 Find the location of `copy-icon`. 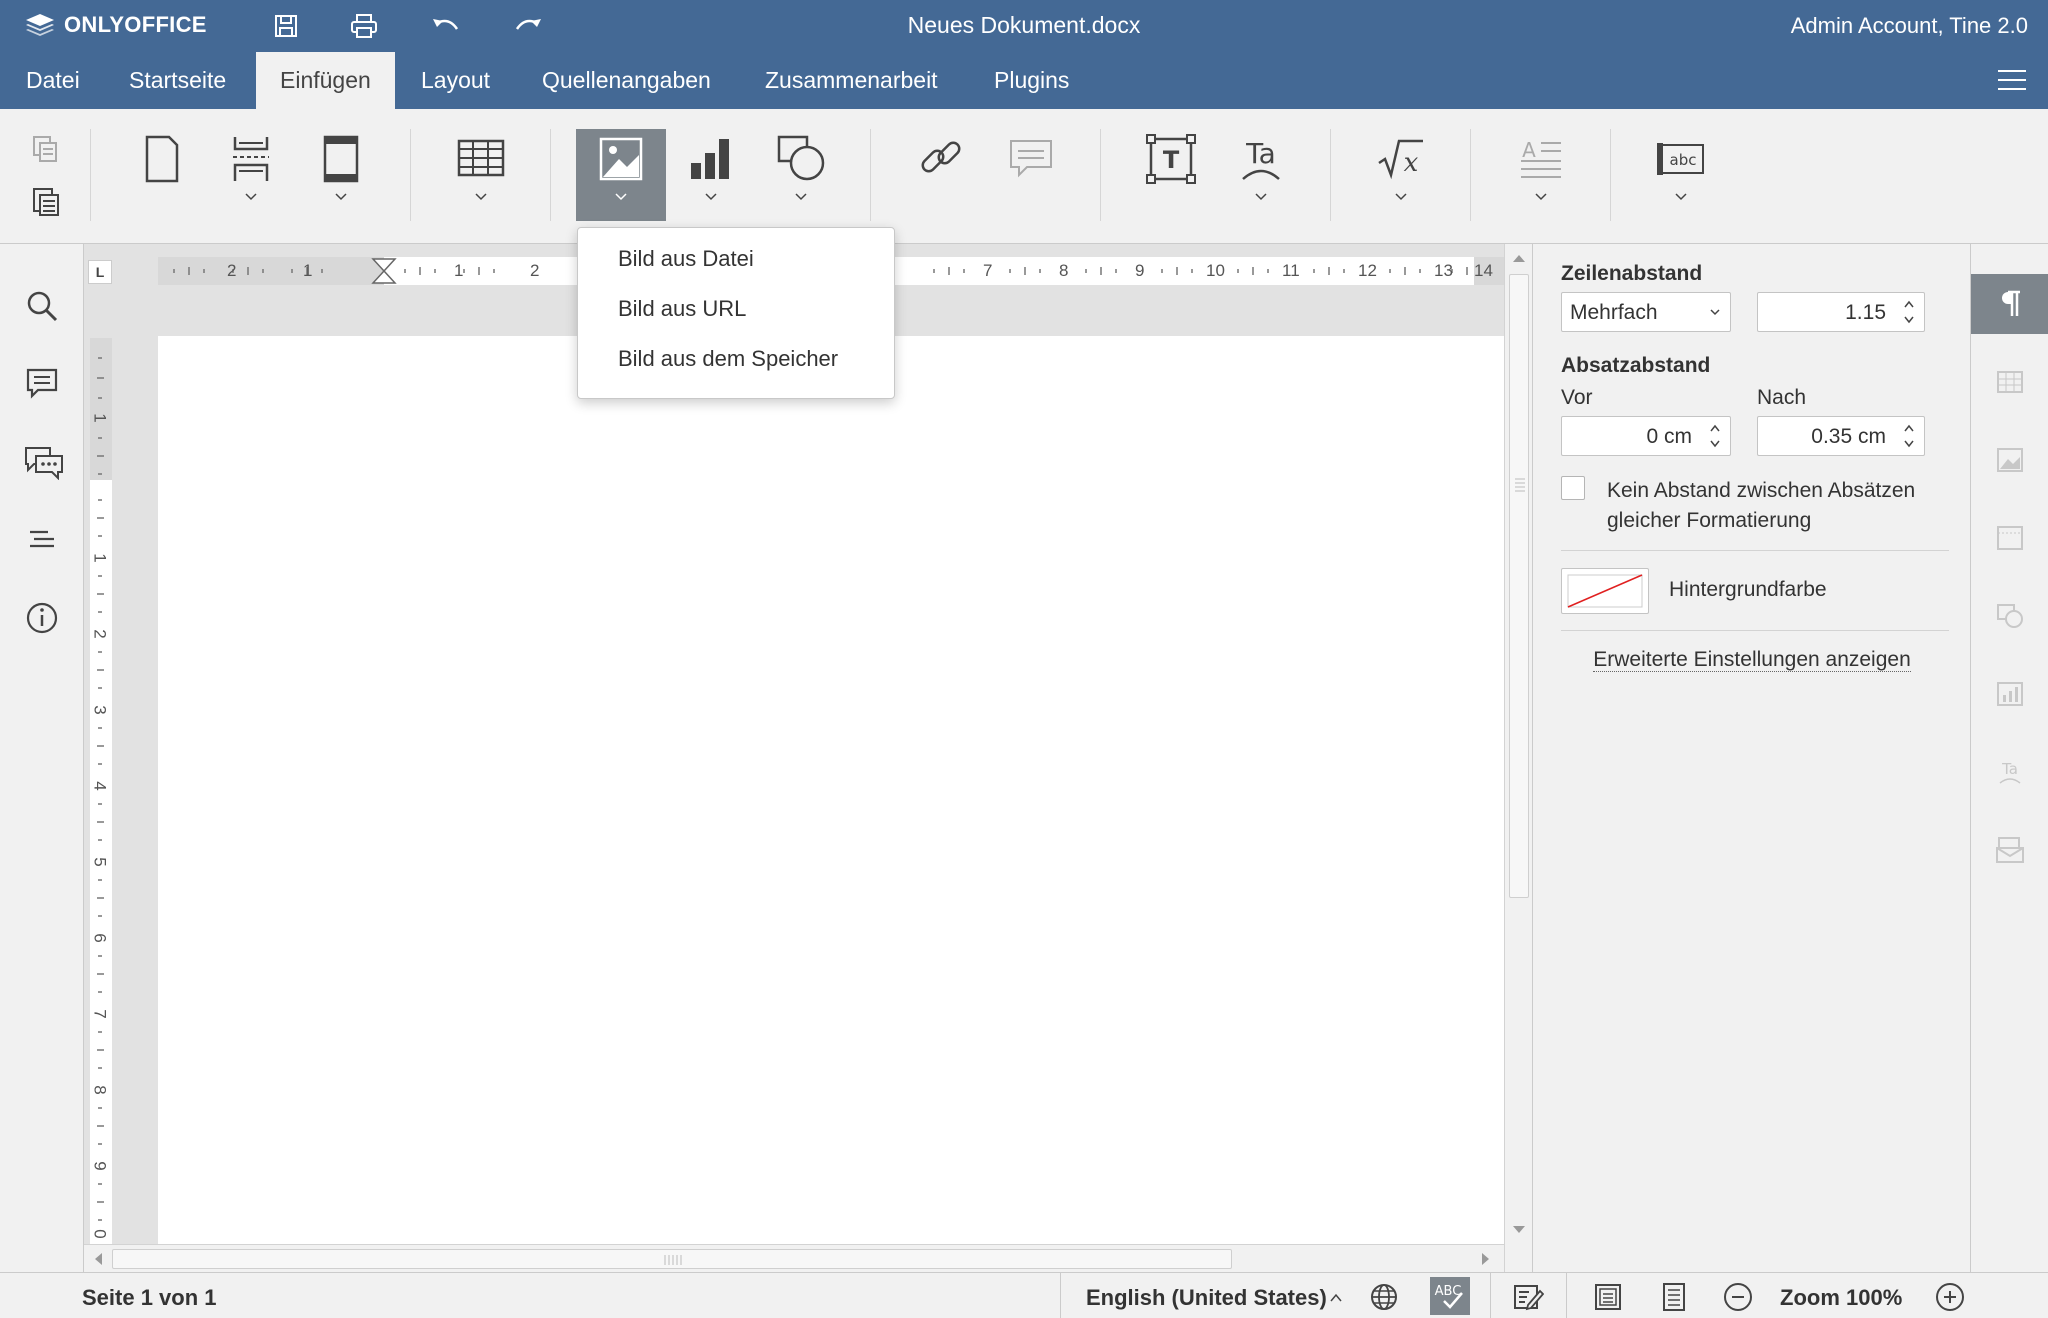

copy-icon is located at coordinates (46, 149).